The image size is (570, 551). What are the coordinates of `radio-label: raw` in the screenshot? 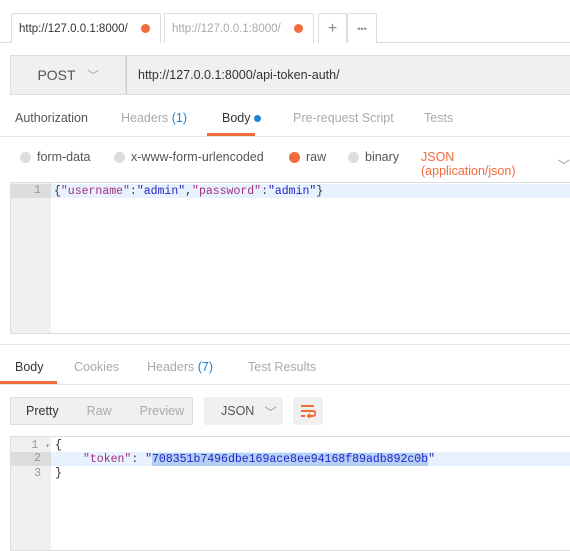 It's located at (316, 157).